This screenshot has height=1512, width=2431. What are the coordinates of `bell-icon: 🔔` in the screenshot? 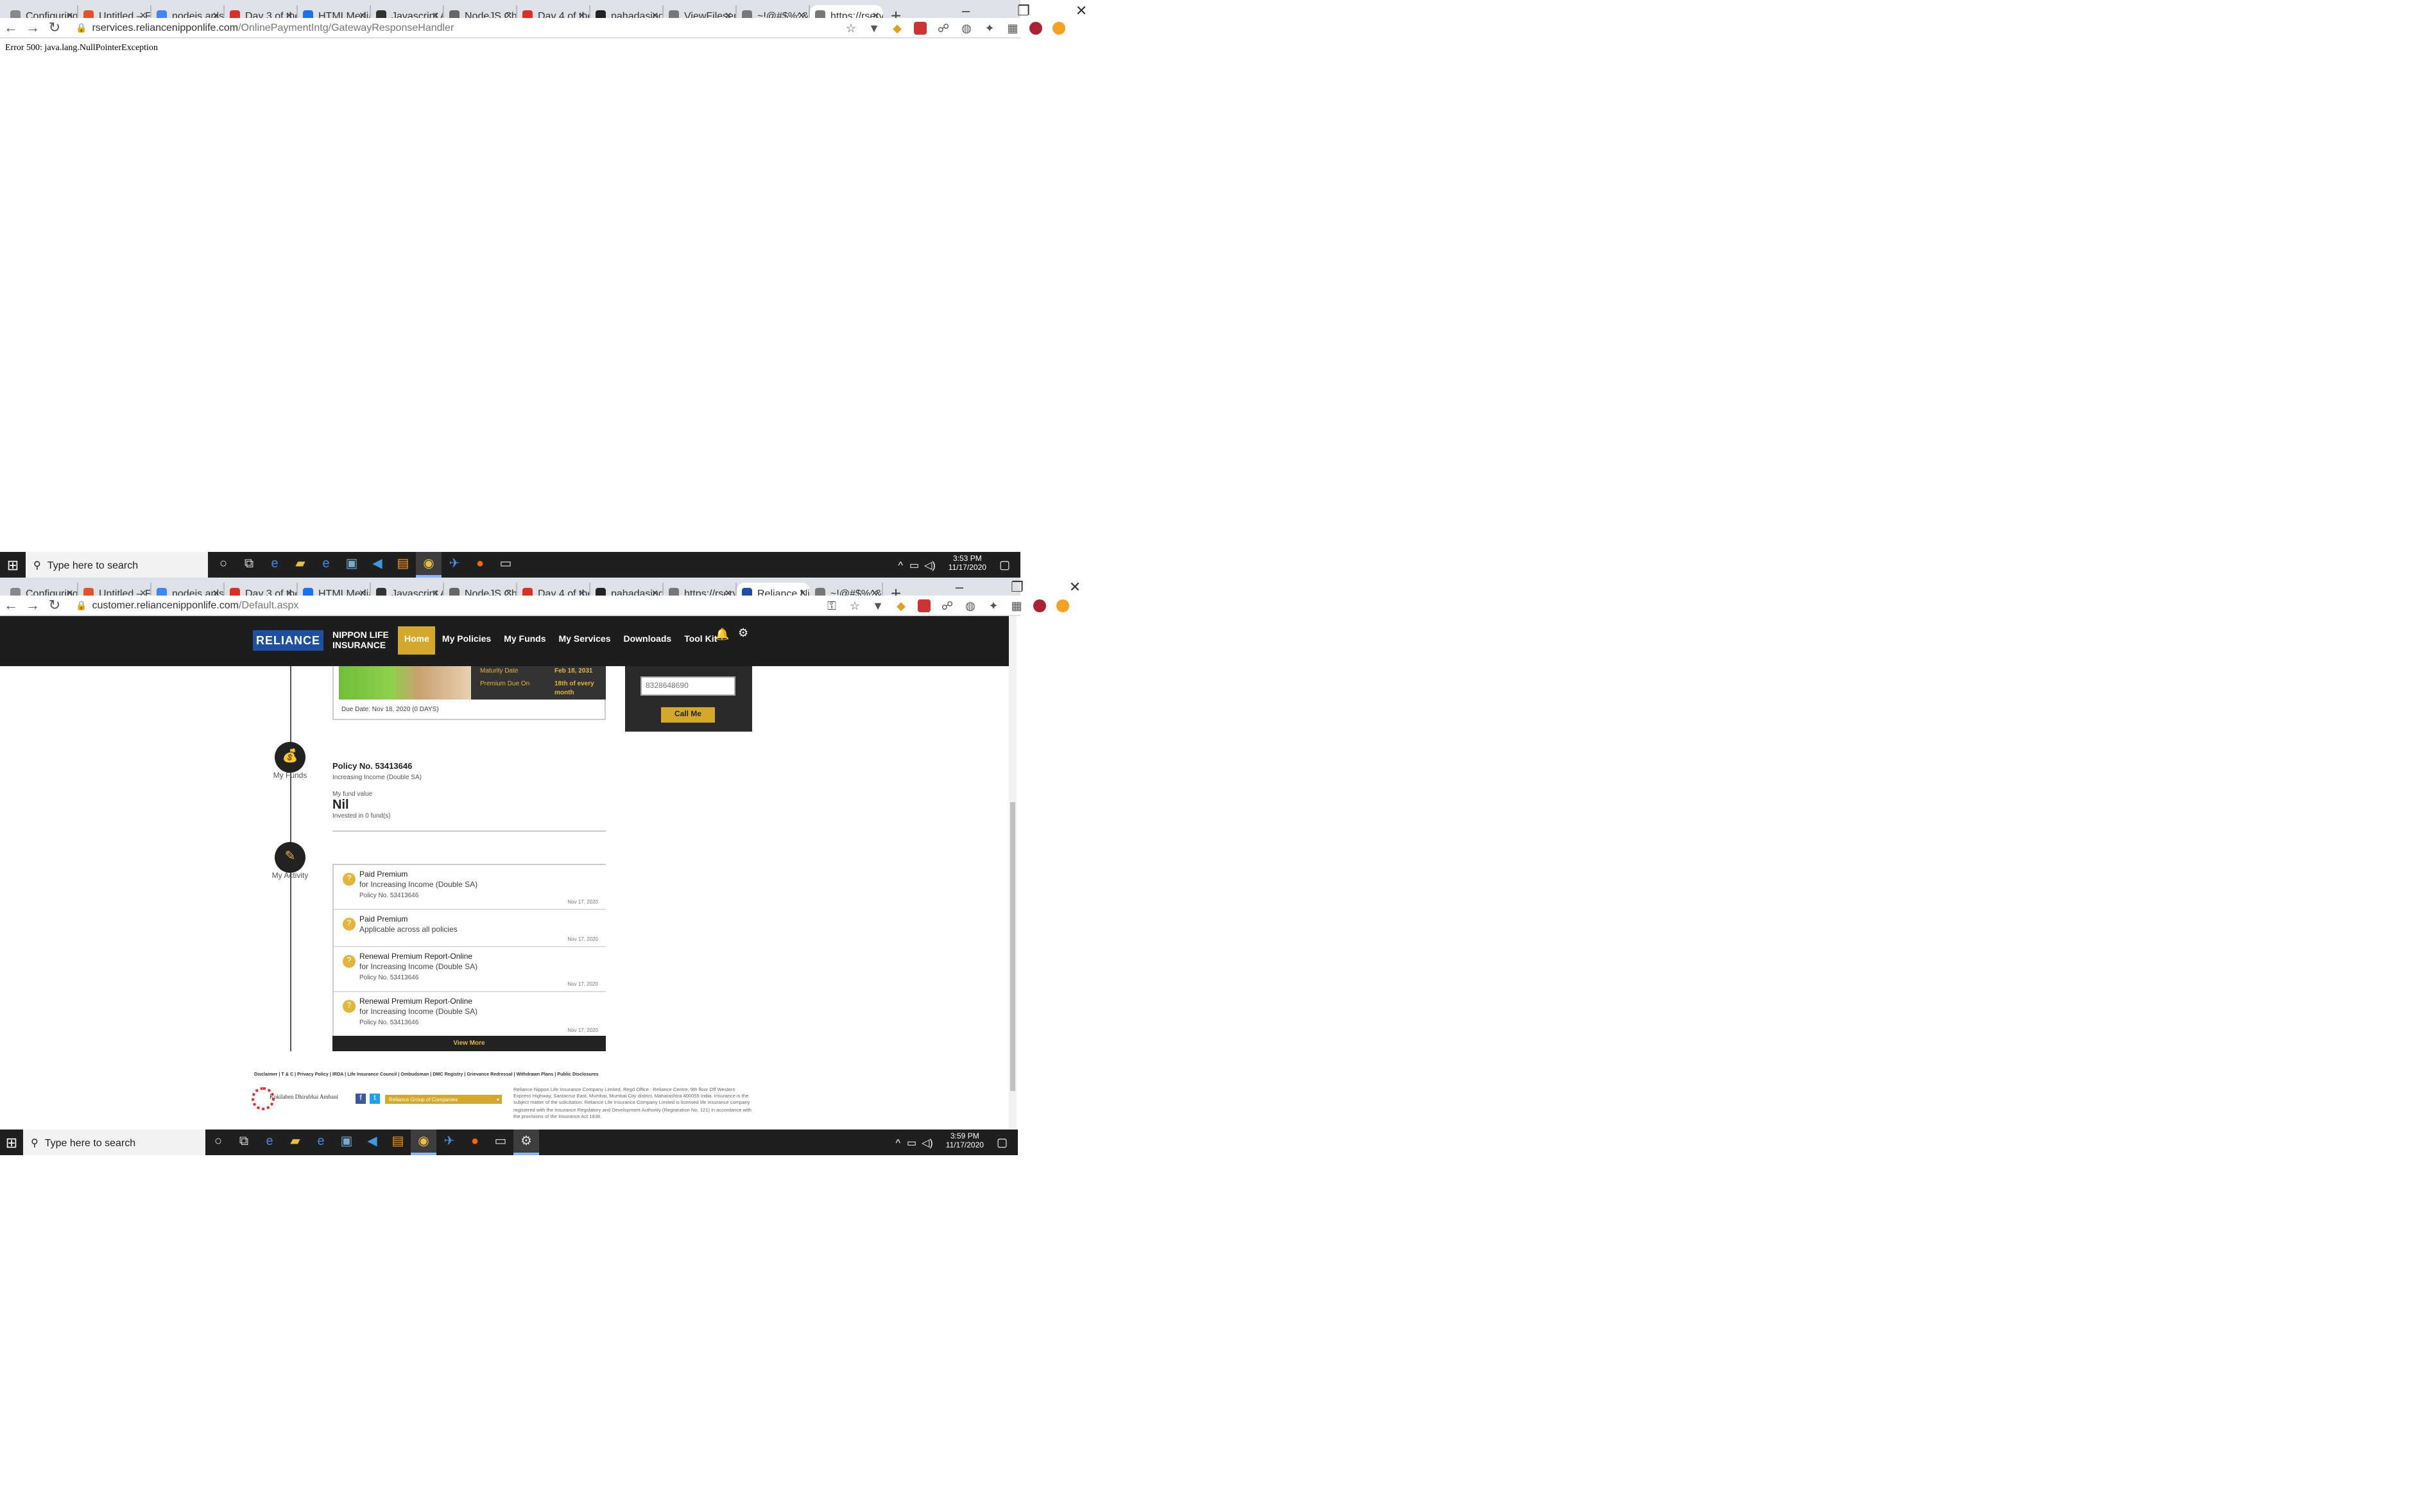 It's located at (722, 635).